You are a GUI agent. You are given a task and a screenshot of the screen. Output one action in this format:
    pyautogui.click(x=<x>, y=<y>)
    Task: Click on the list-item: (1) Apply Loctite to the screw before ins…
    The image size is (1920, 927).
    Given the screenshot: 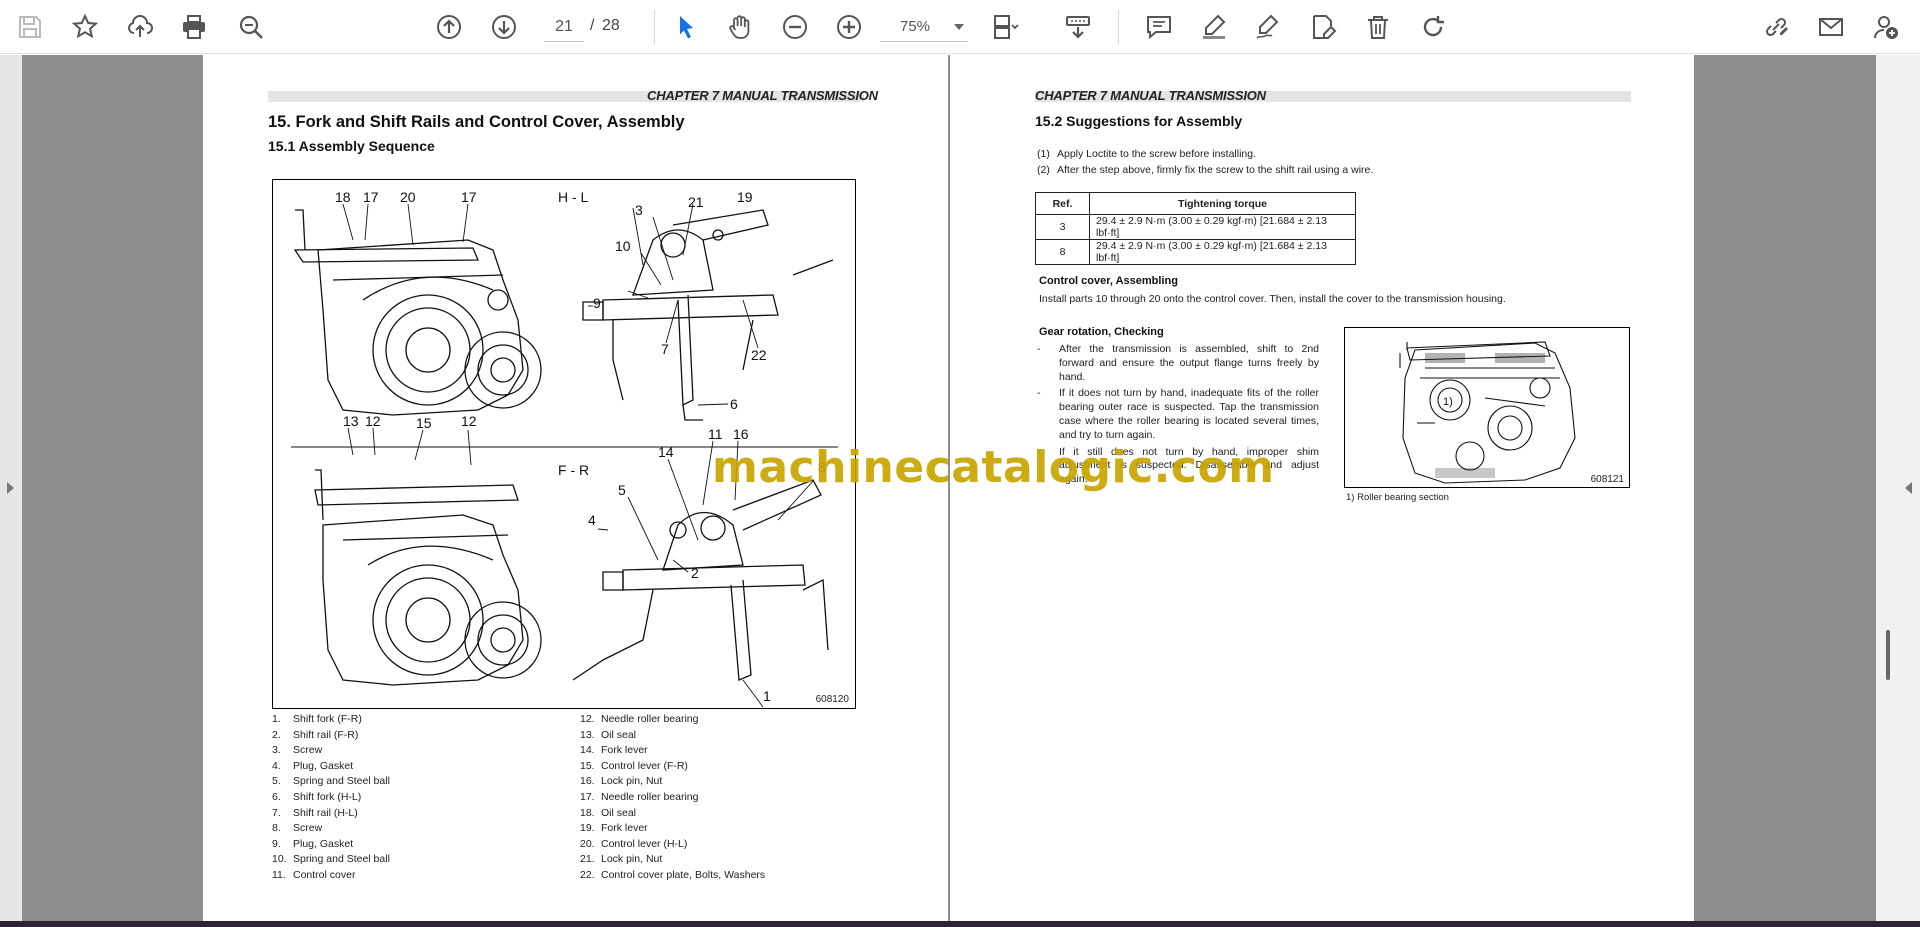 What is the action you would take?
    pyautogui.click(x=1147, y=154)
    